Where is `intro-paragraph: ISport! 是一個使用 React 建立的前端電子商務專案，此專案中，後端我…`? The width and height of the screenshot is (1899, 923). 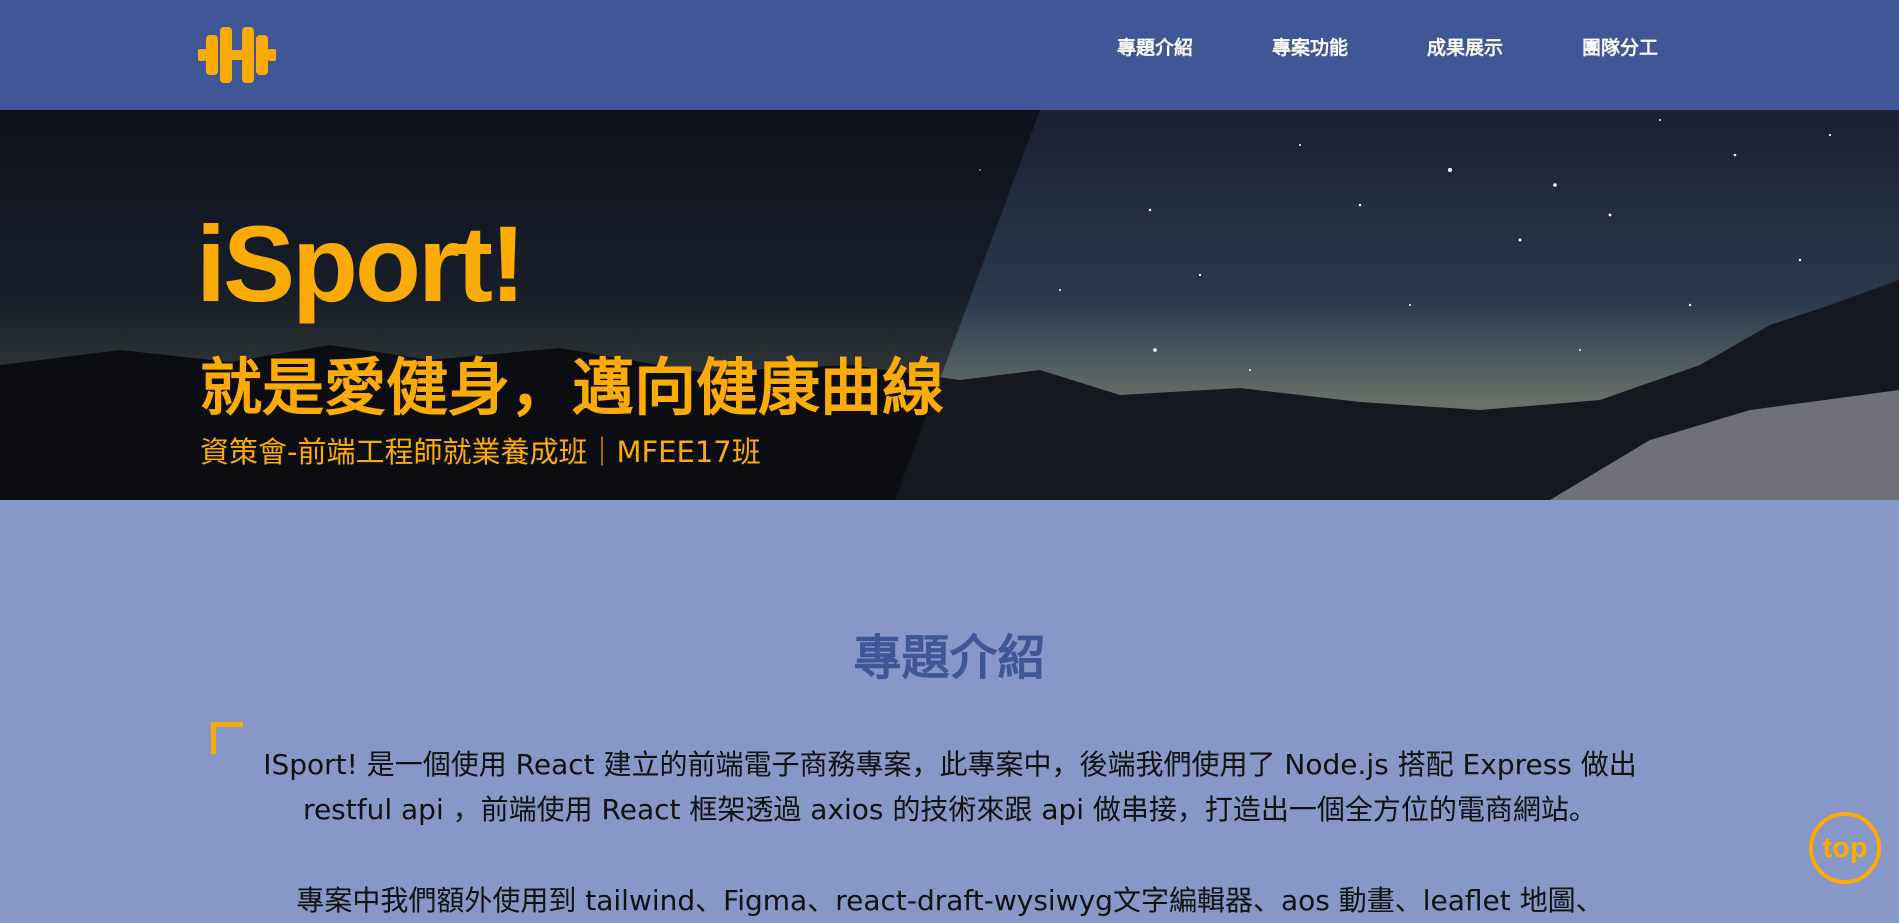 intro-paragraph: ISport! 是一個使用 React 建立的前端電子商務專案，此專案中，後端我… is located at coordinates (950, 787).